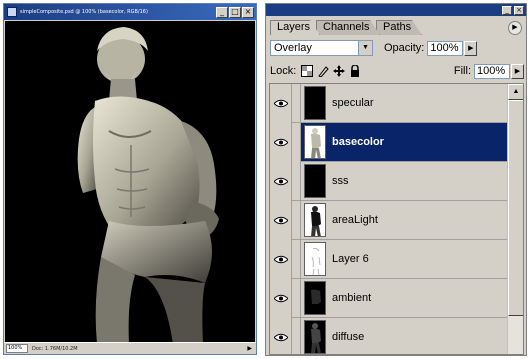  I want to click on lock-label: Lock:, so click(283, 71).